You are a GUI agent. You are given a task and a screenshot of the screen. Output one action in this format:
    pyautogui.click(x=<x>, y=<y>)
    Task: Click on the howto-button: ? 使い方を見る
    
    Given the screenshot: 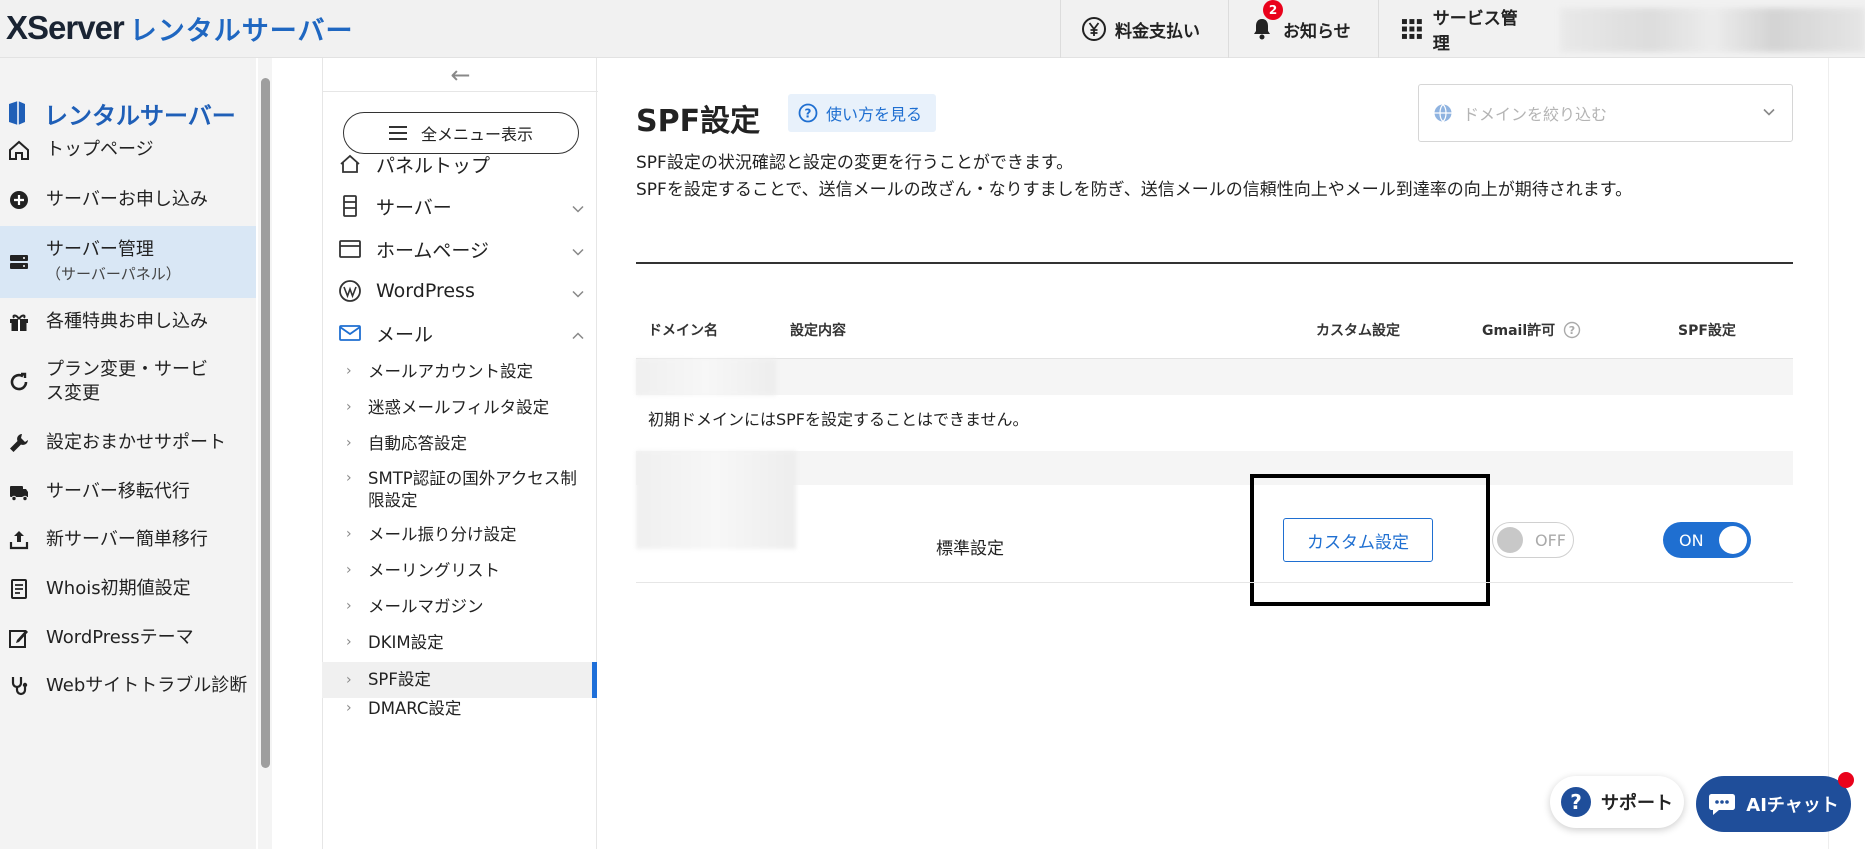 What is the action you would take?
    pyautogui.click(x=862, y=113)
    